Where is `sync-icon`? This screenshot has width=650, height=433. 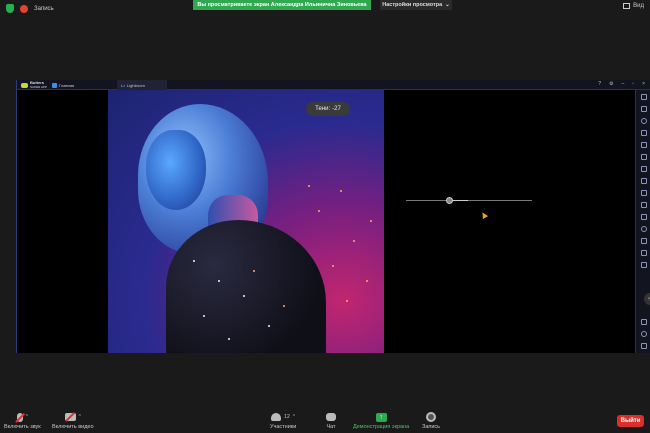 sync-icon is located at coordinates (643, 241).